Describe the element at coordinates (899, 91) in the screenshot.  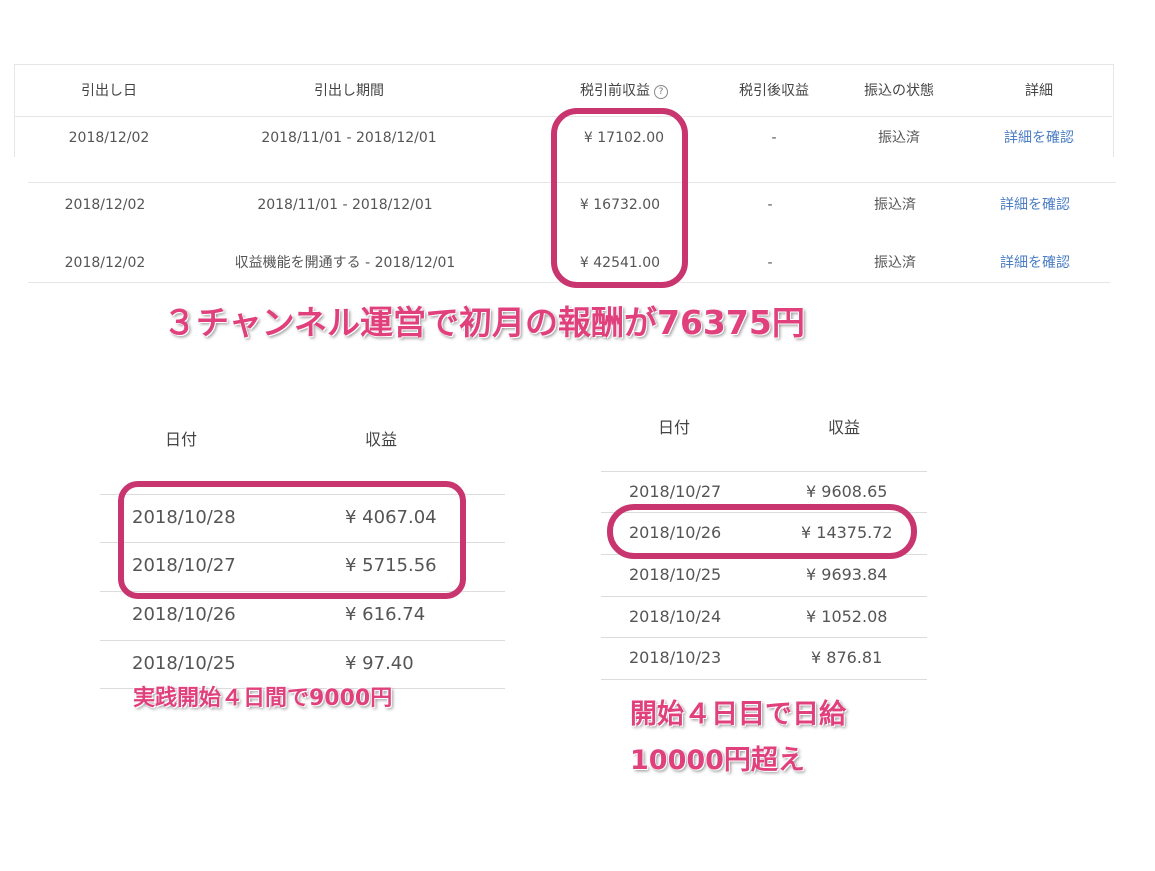
I see `header-transfer-status: 振込の状態` at that location.